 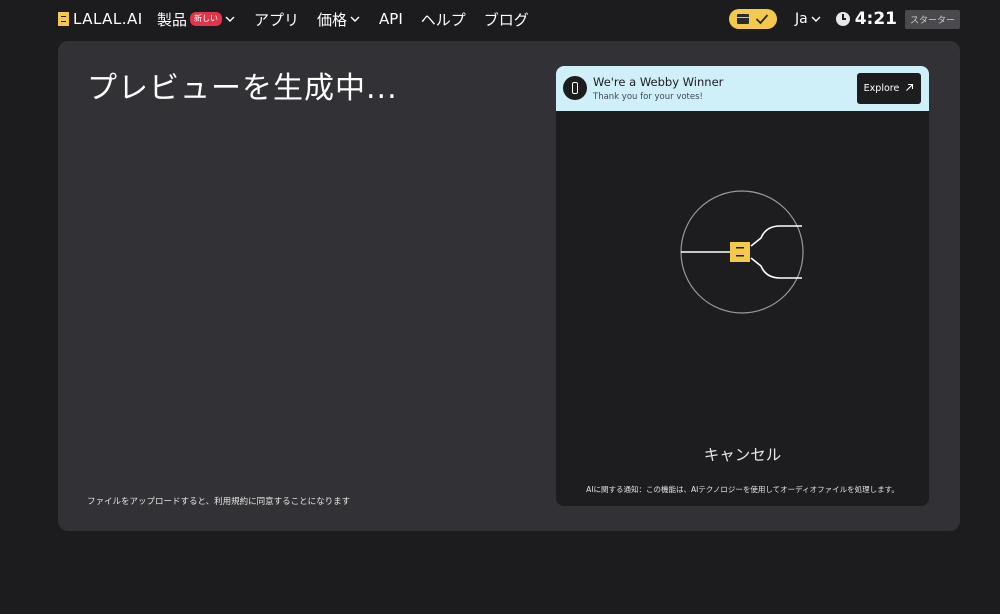 I want to click on cancel-button: キャンセル, so click(x=742, y=454).